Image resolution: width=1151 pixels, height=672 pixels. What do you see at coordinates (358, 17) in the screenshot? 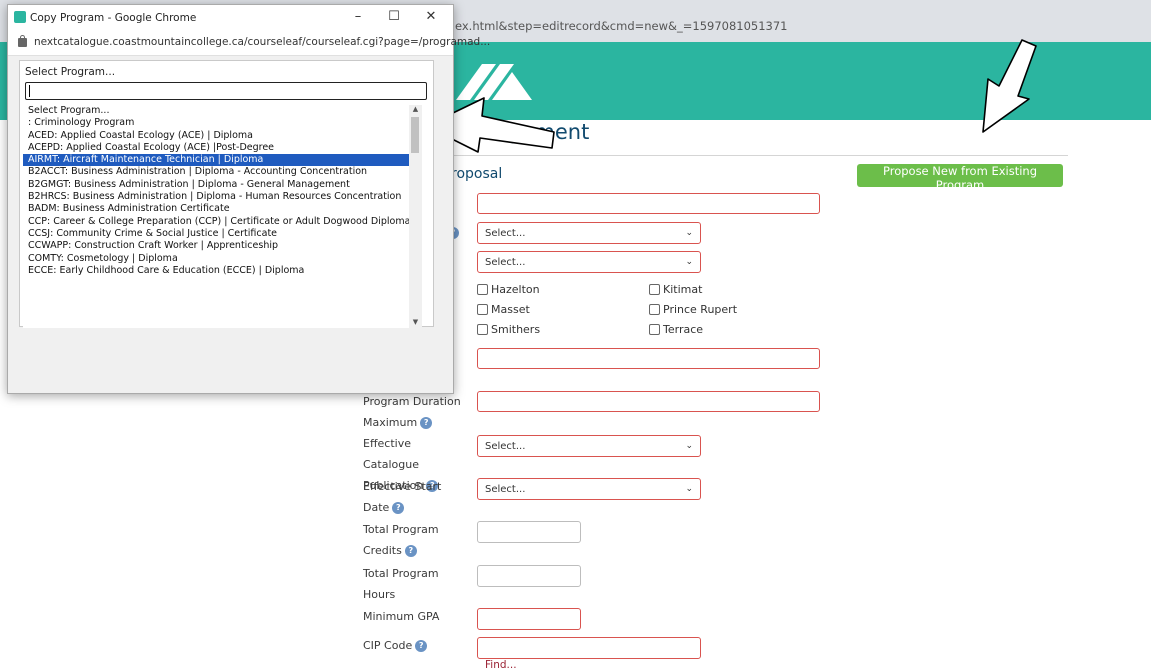
I see `minimize-button: –` at bounding box center [358, 17].